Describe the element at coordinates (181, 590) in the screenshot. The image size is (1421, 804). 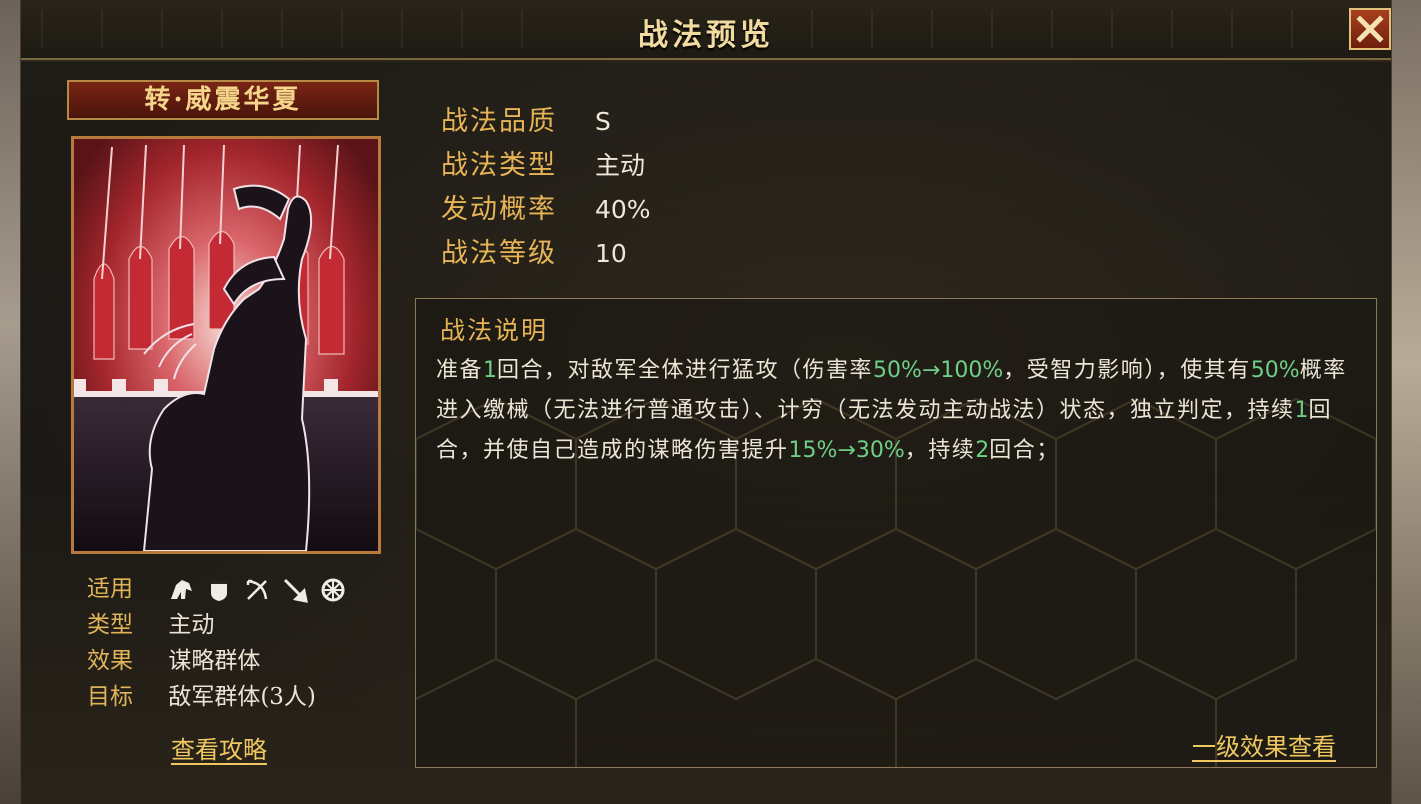
I see `cavalry-icon` at that location.